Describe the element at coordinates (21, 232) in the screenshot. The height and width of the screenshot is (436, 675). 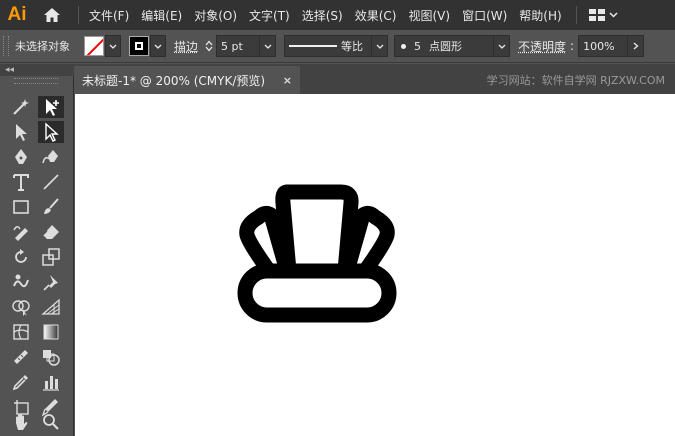
I see `shaper-icon` at that location.